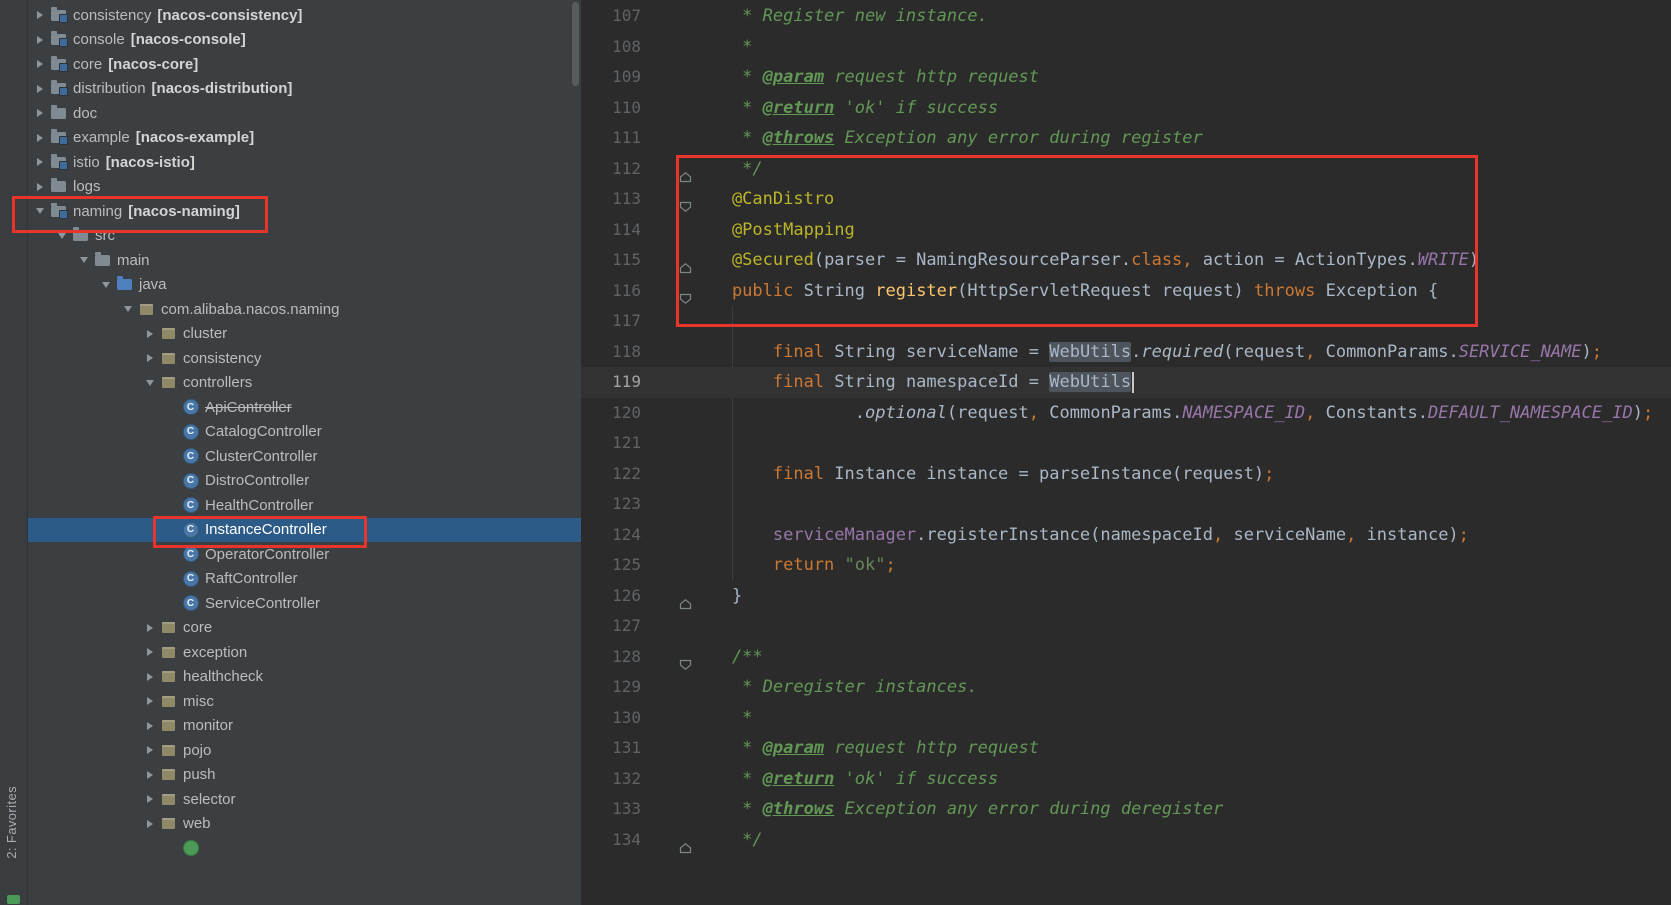  Describe the element at coordinates (13, 899) in the screenshot. I see `tool-strip-bottom-icon` at that location.